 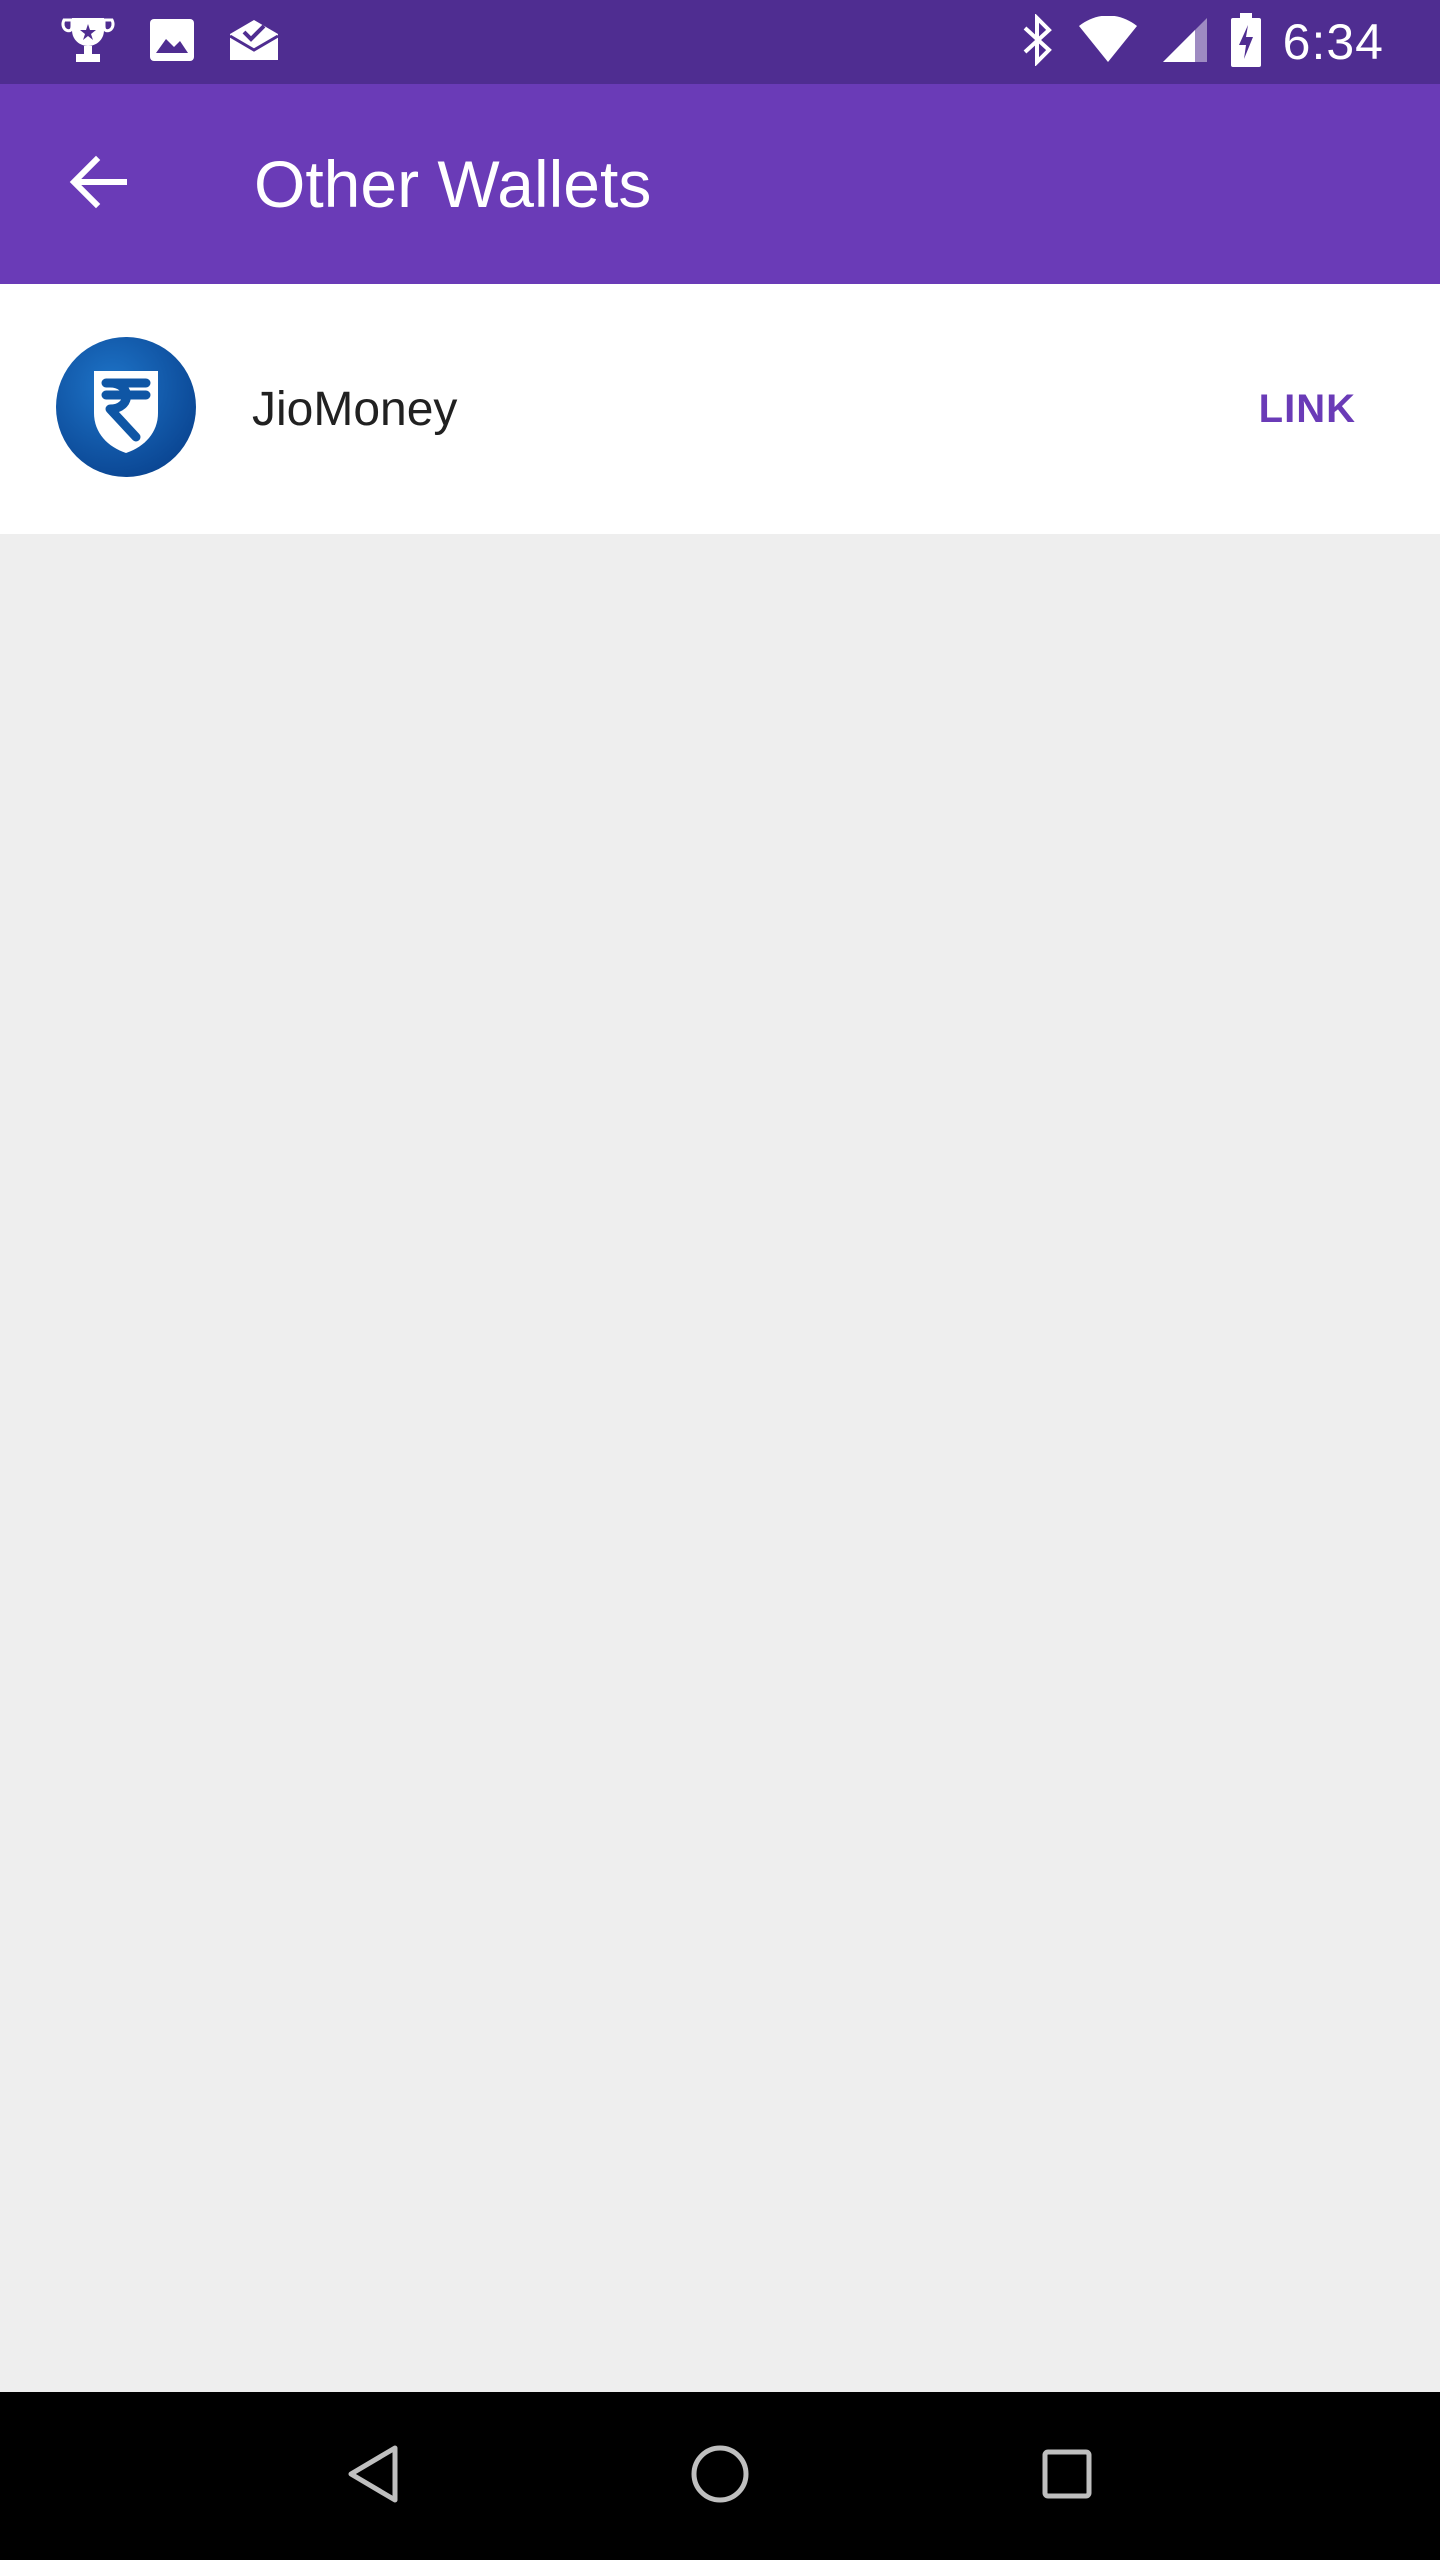 I want to click on wallet-name: JioMoney, so click(x=355, y=409).